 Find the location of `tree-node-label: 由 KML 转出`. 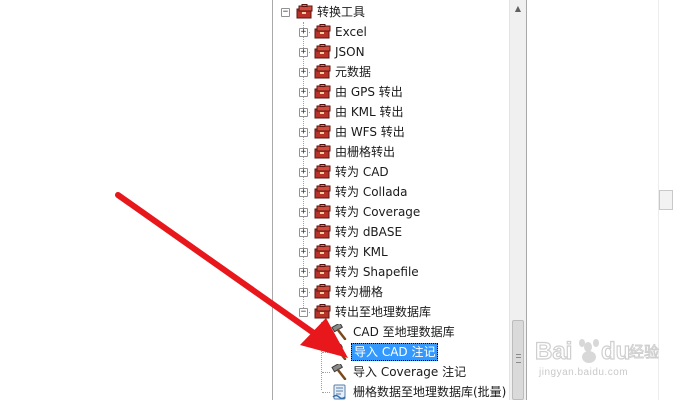

tree-node-label: 由 KML 转出 is located at coordinates (369, 112).